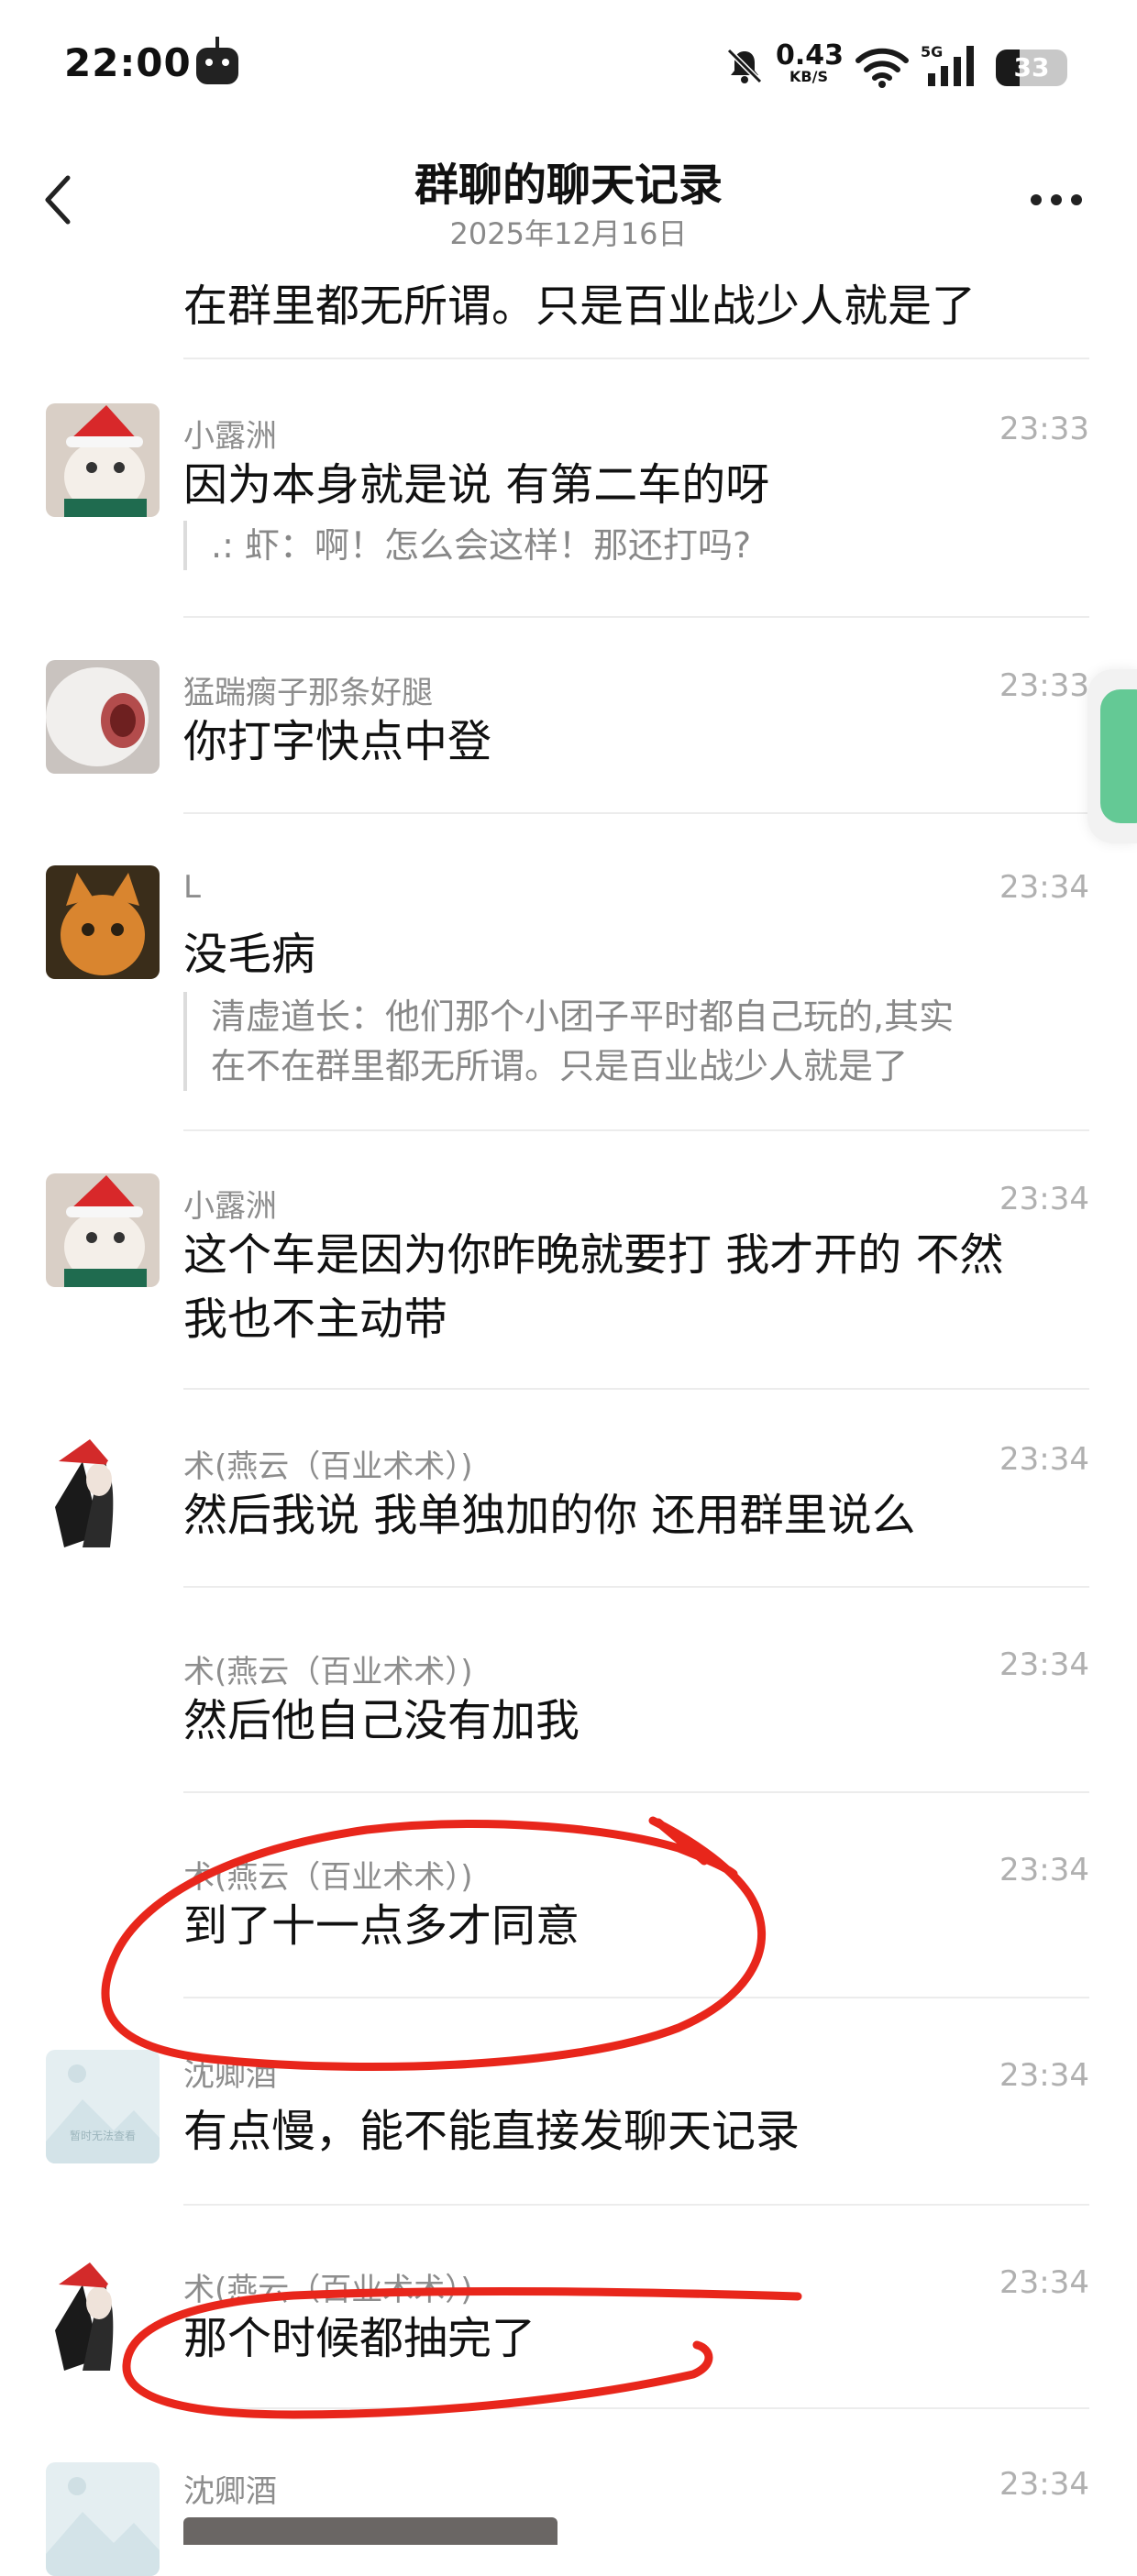  Describe the element at coordinates (477, 485) in the screenshot. I see `message-text: 因为本身就是说 有第二车的呀` at that location.